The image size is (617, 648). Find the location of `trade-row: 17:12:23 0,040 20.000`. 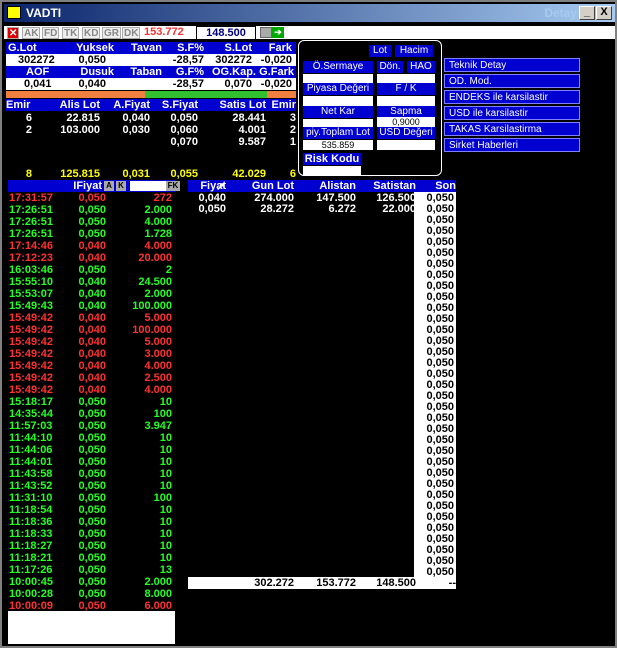

trade-row: 17:12:23 0,040 20.000 is located at coordinates (91, 258).